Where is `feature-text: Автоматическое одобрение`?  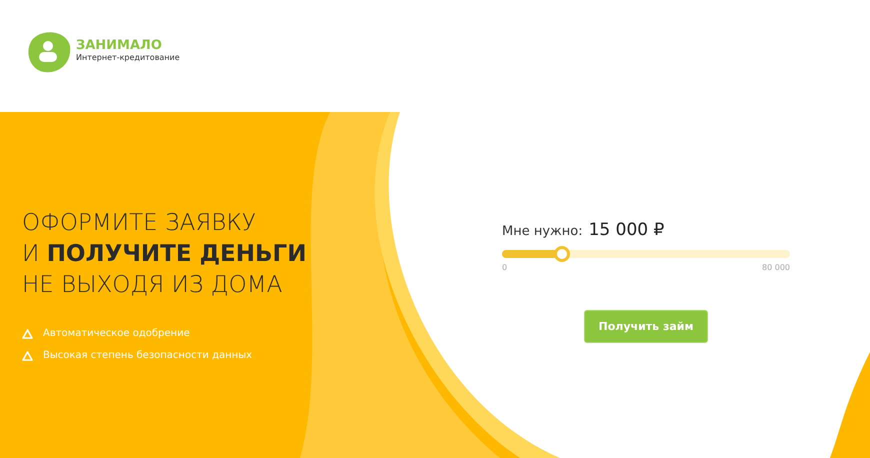 feature-text: Автоматическое одобрение is located at coordinates (116, 334).